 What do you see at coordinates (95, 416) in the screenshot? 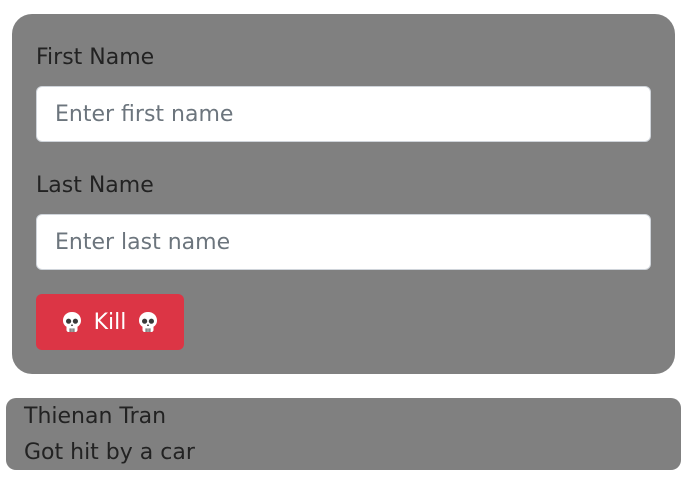
I see `victim-name: Thienan Tran` at bounding box center [95, 416].